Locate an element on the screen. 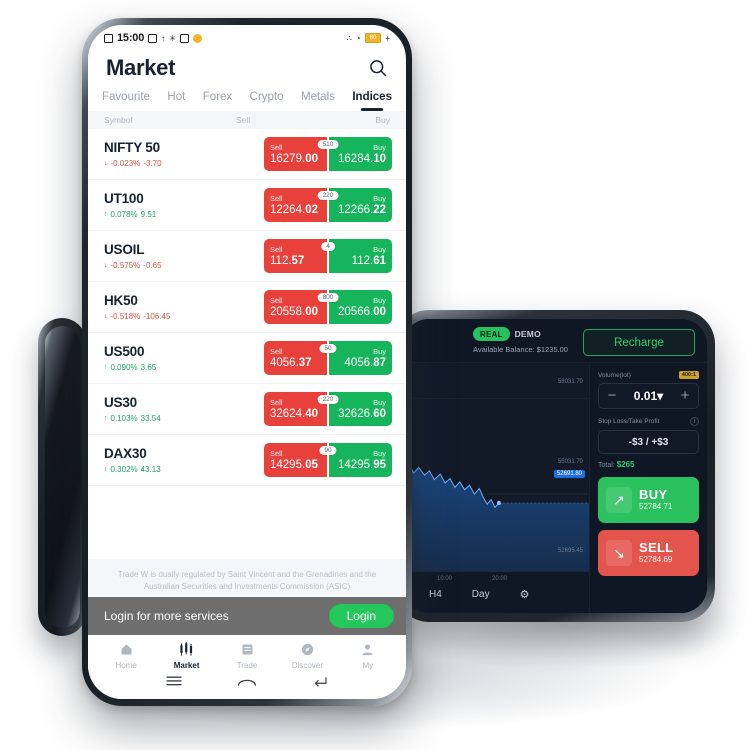 The height and width of the screenshot is (750, 750). volume-value: 0.01▾ is located at coordinates (648, 396).